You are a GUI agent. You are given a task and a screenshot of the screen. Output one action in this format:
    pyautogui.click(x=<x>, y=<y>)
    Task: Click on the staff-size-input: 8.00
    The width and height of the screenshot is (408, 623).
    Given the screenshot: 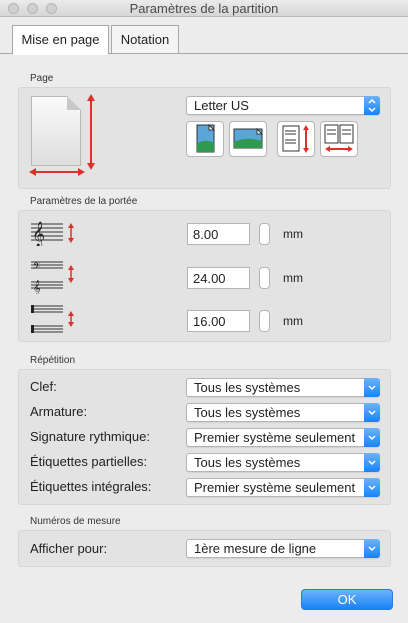 What is the action you would take?
    pyautogui.click(x=218, y=234)
    